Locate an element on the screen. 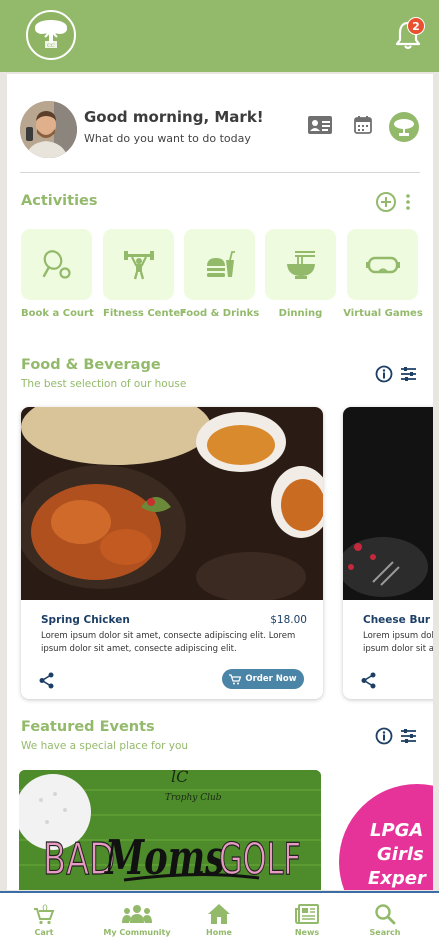  top-bar: CC 2 is located at coordinates (219, 36).